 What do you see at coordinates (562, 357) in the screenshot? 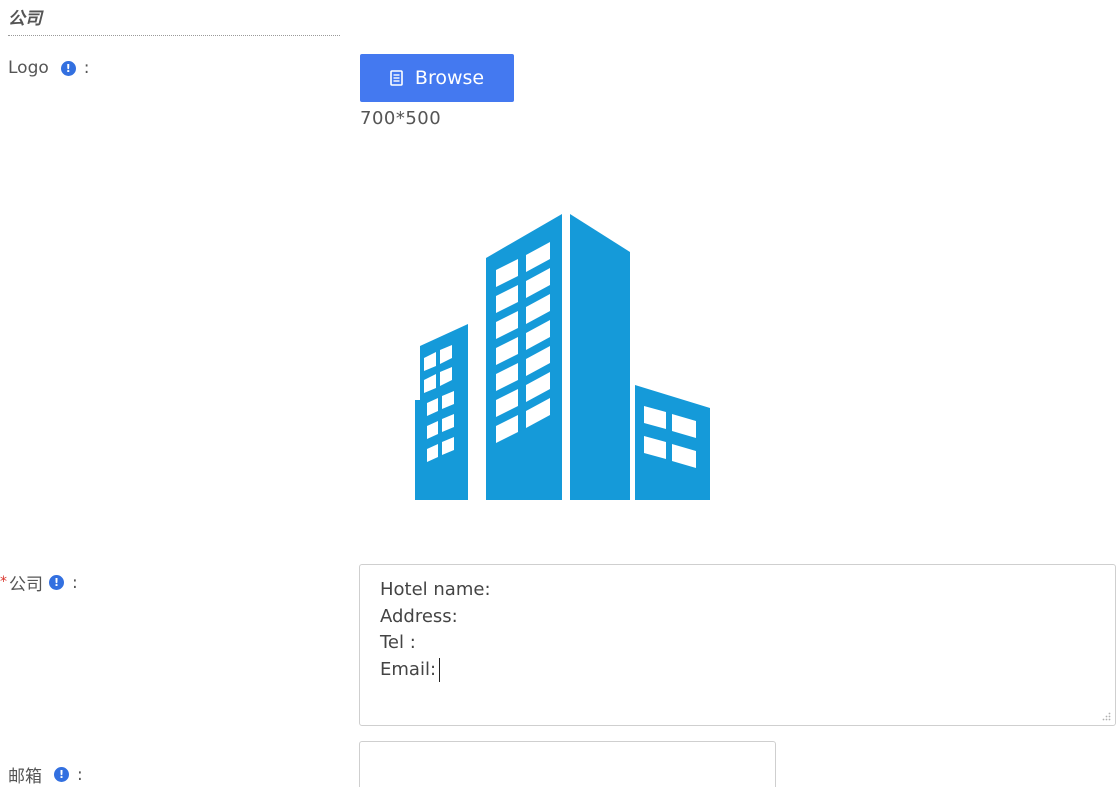
I see `building-icon` at bounding box center [562, 357].